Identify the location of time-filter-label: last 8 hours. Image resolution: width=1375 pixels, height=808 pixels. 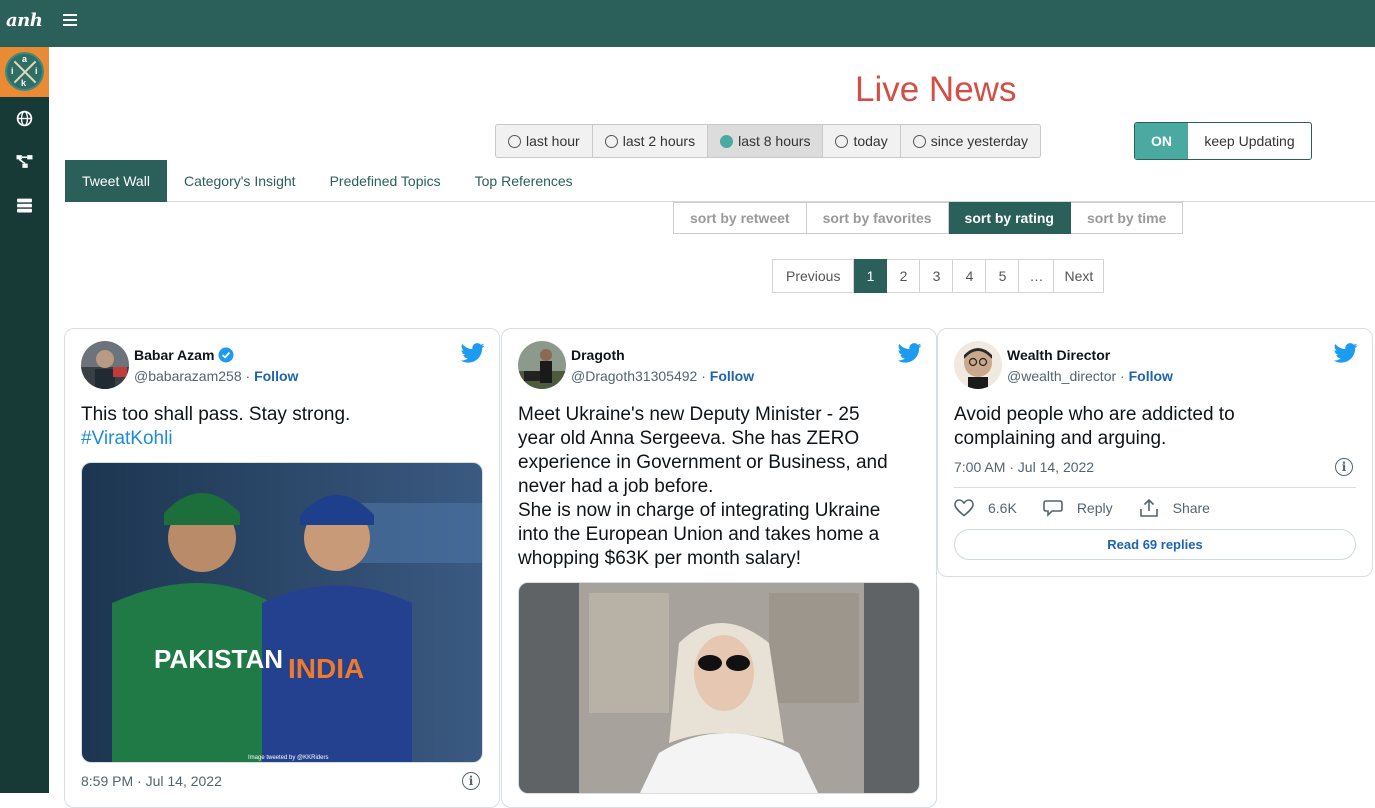
(774, 141).